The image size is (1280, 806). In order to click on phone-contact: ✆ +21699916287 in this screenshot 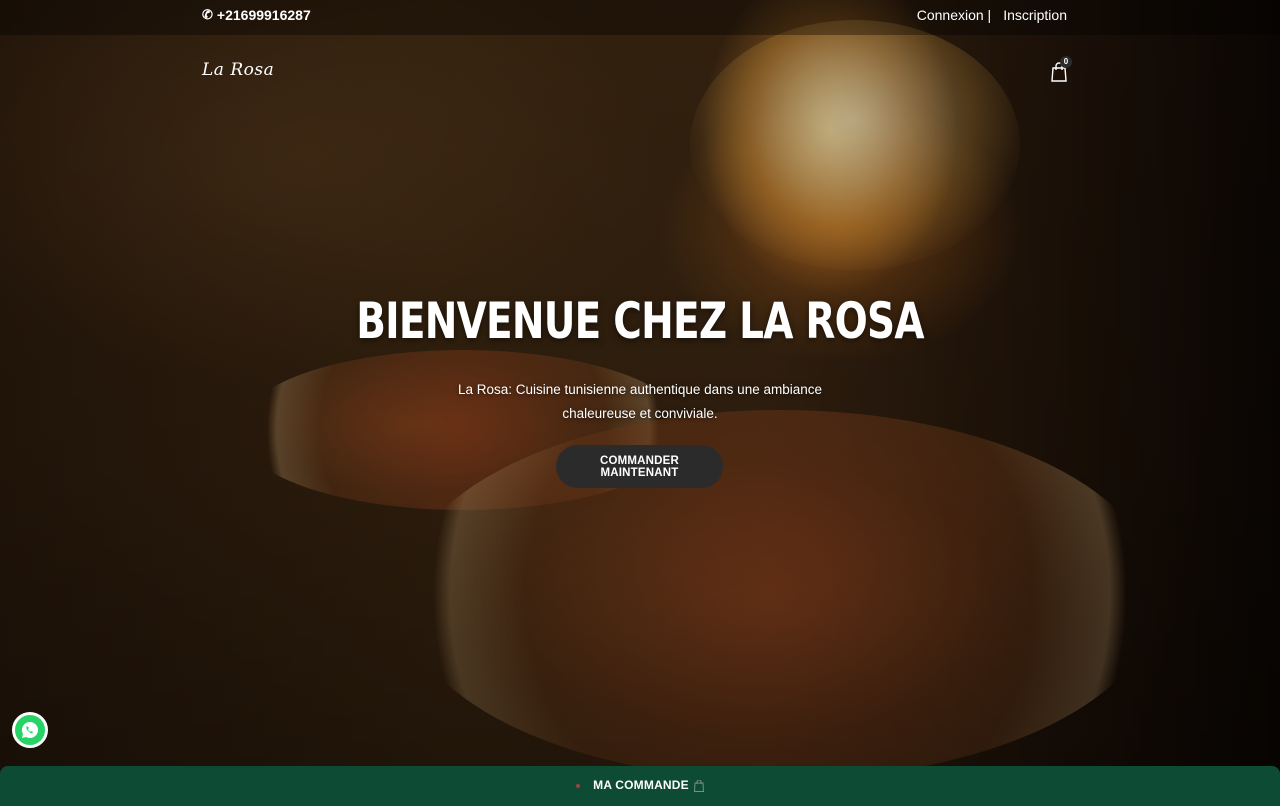, I will do `click(256, 15)`.